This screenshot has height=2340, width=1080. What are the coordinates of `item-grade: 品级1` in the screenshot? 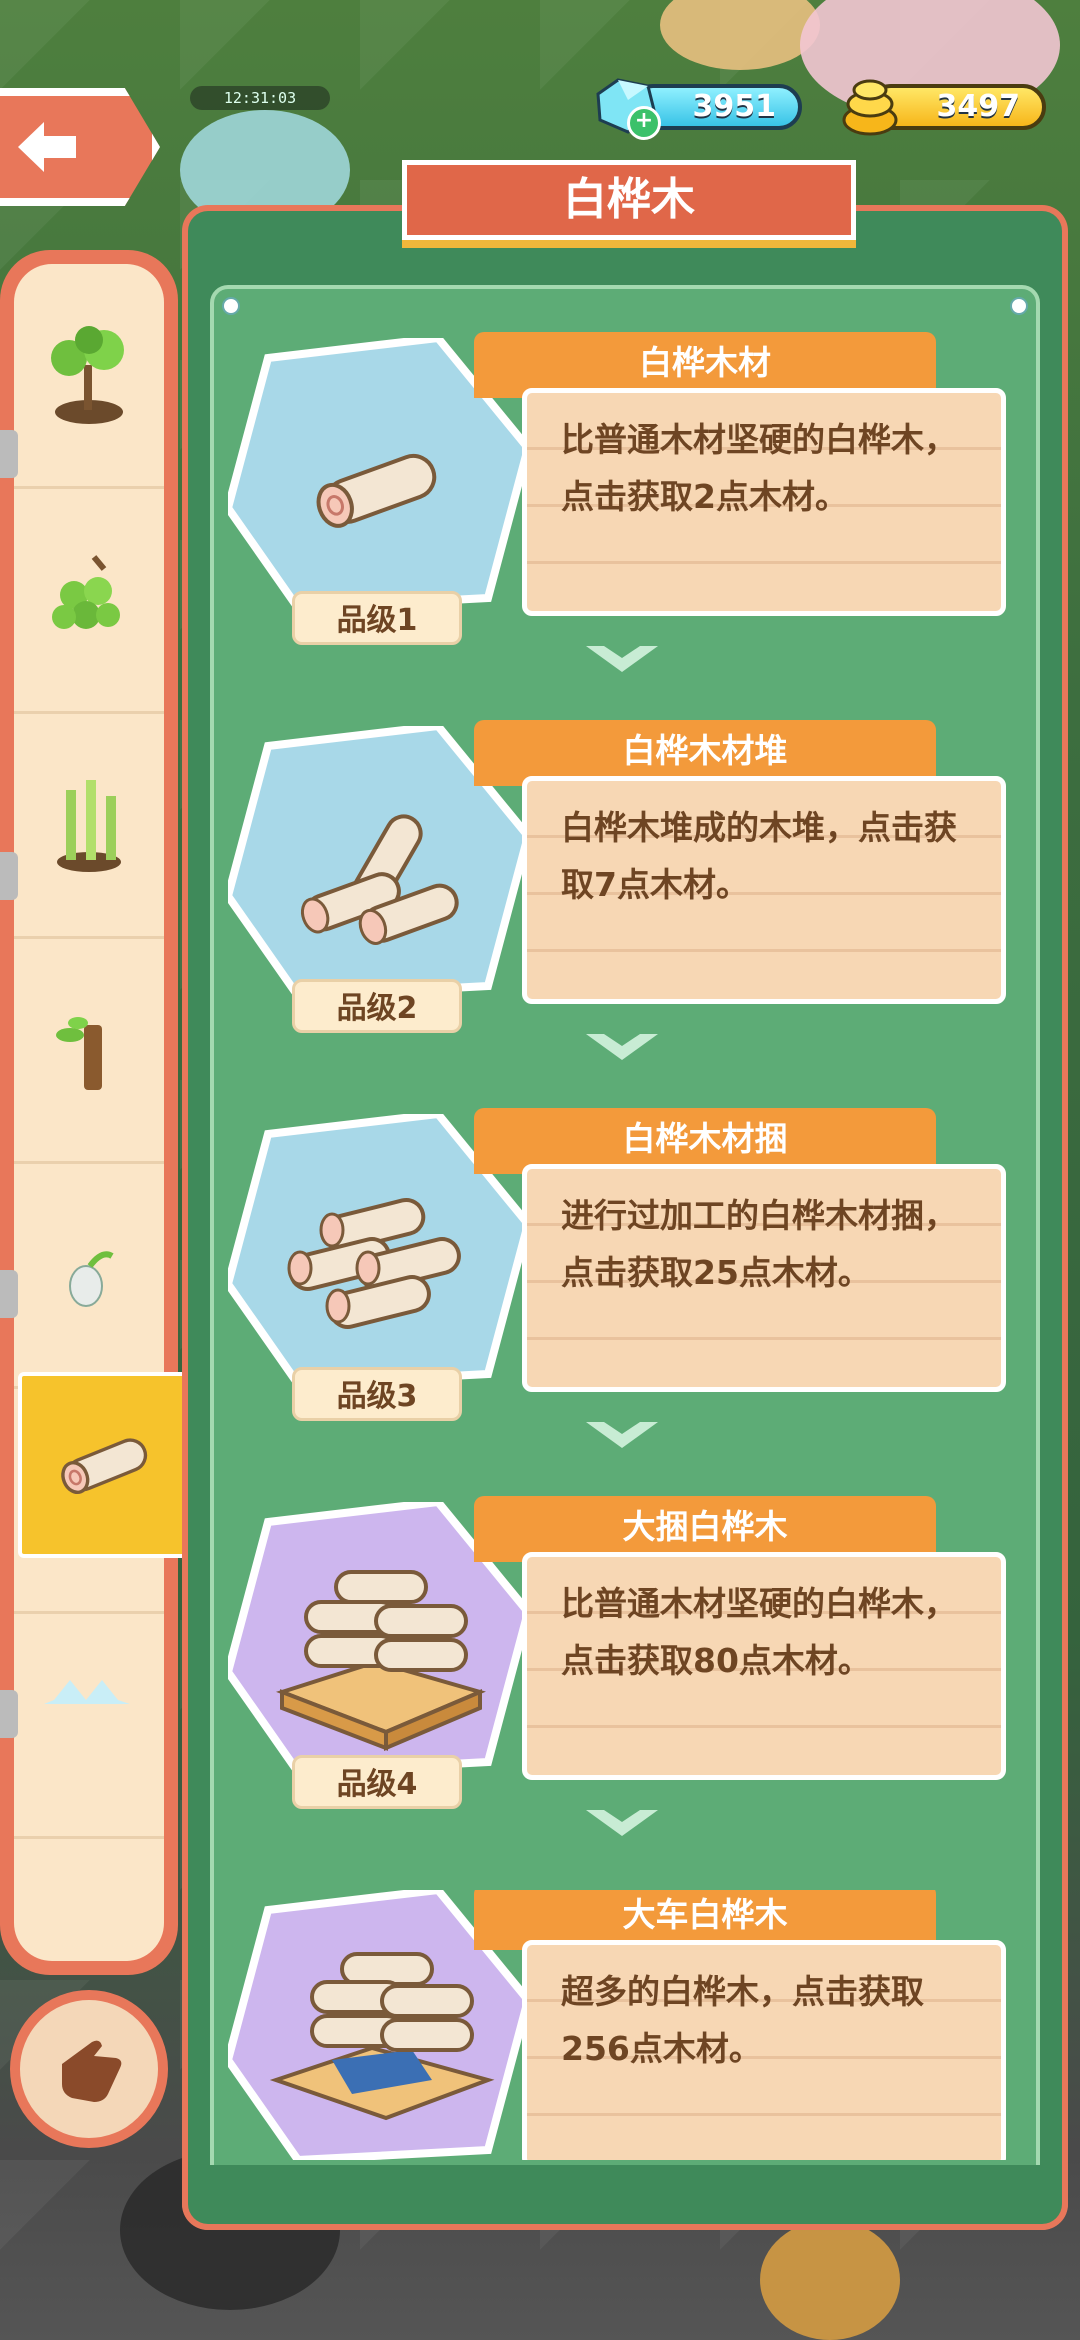 It's located at (377, 618).